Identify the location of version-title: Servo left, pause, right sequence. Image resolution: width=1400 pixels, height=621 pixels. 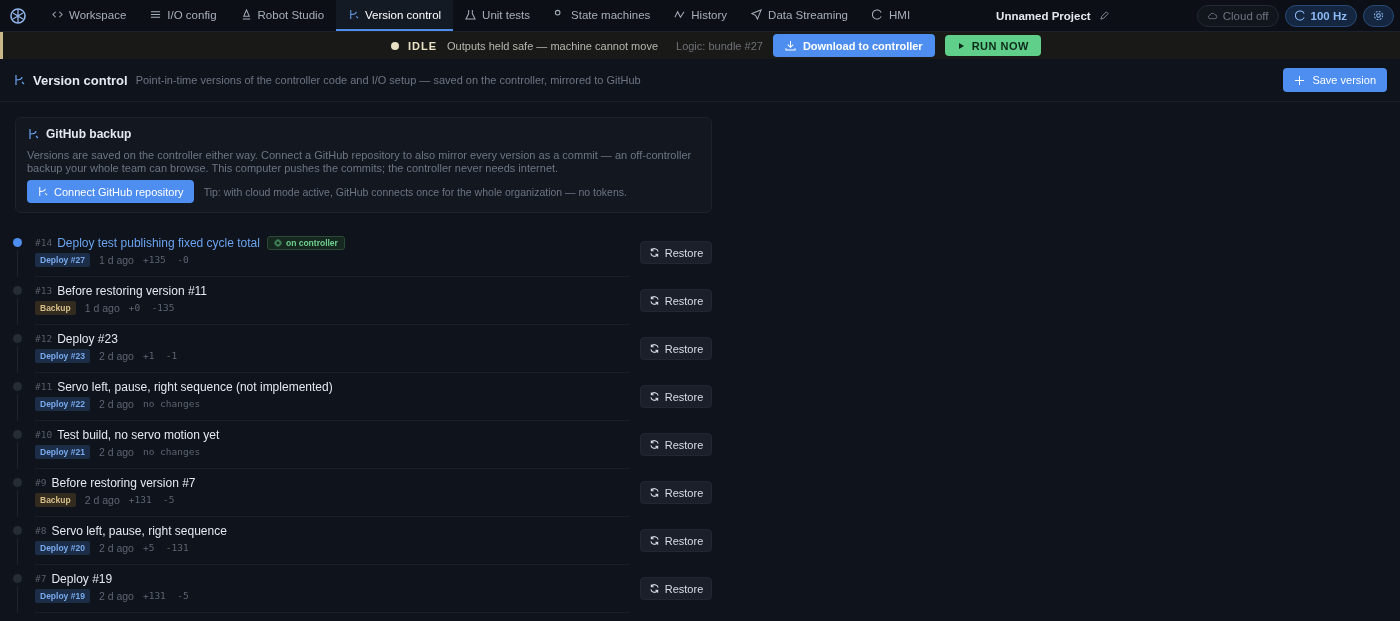
(139, 530).